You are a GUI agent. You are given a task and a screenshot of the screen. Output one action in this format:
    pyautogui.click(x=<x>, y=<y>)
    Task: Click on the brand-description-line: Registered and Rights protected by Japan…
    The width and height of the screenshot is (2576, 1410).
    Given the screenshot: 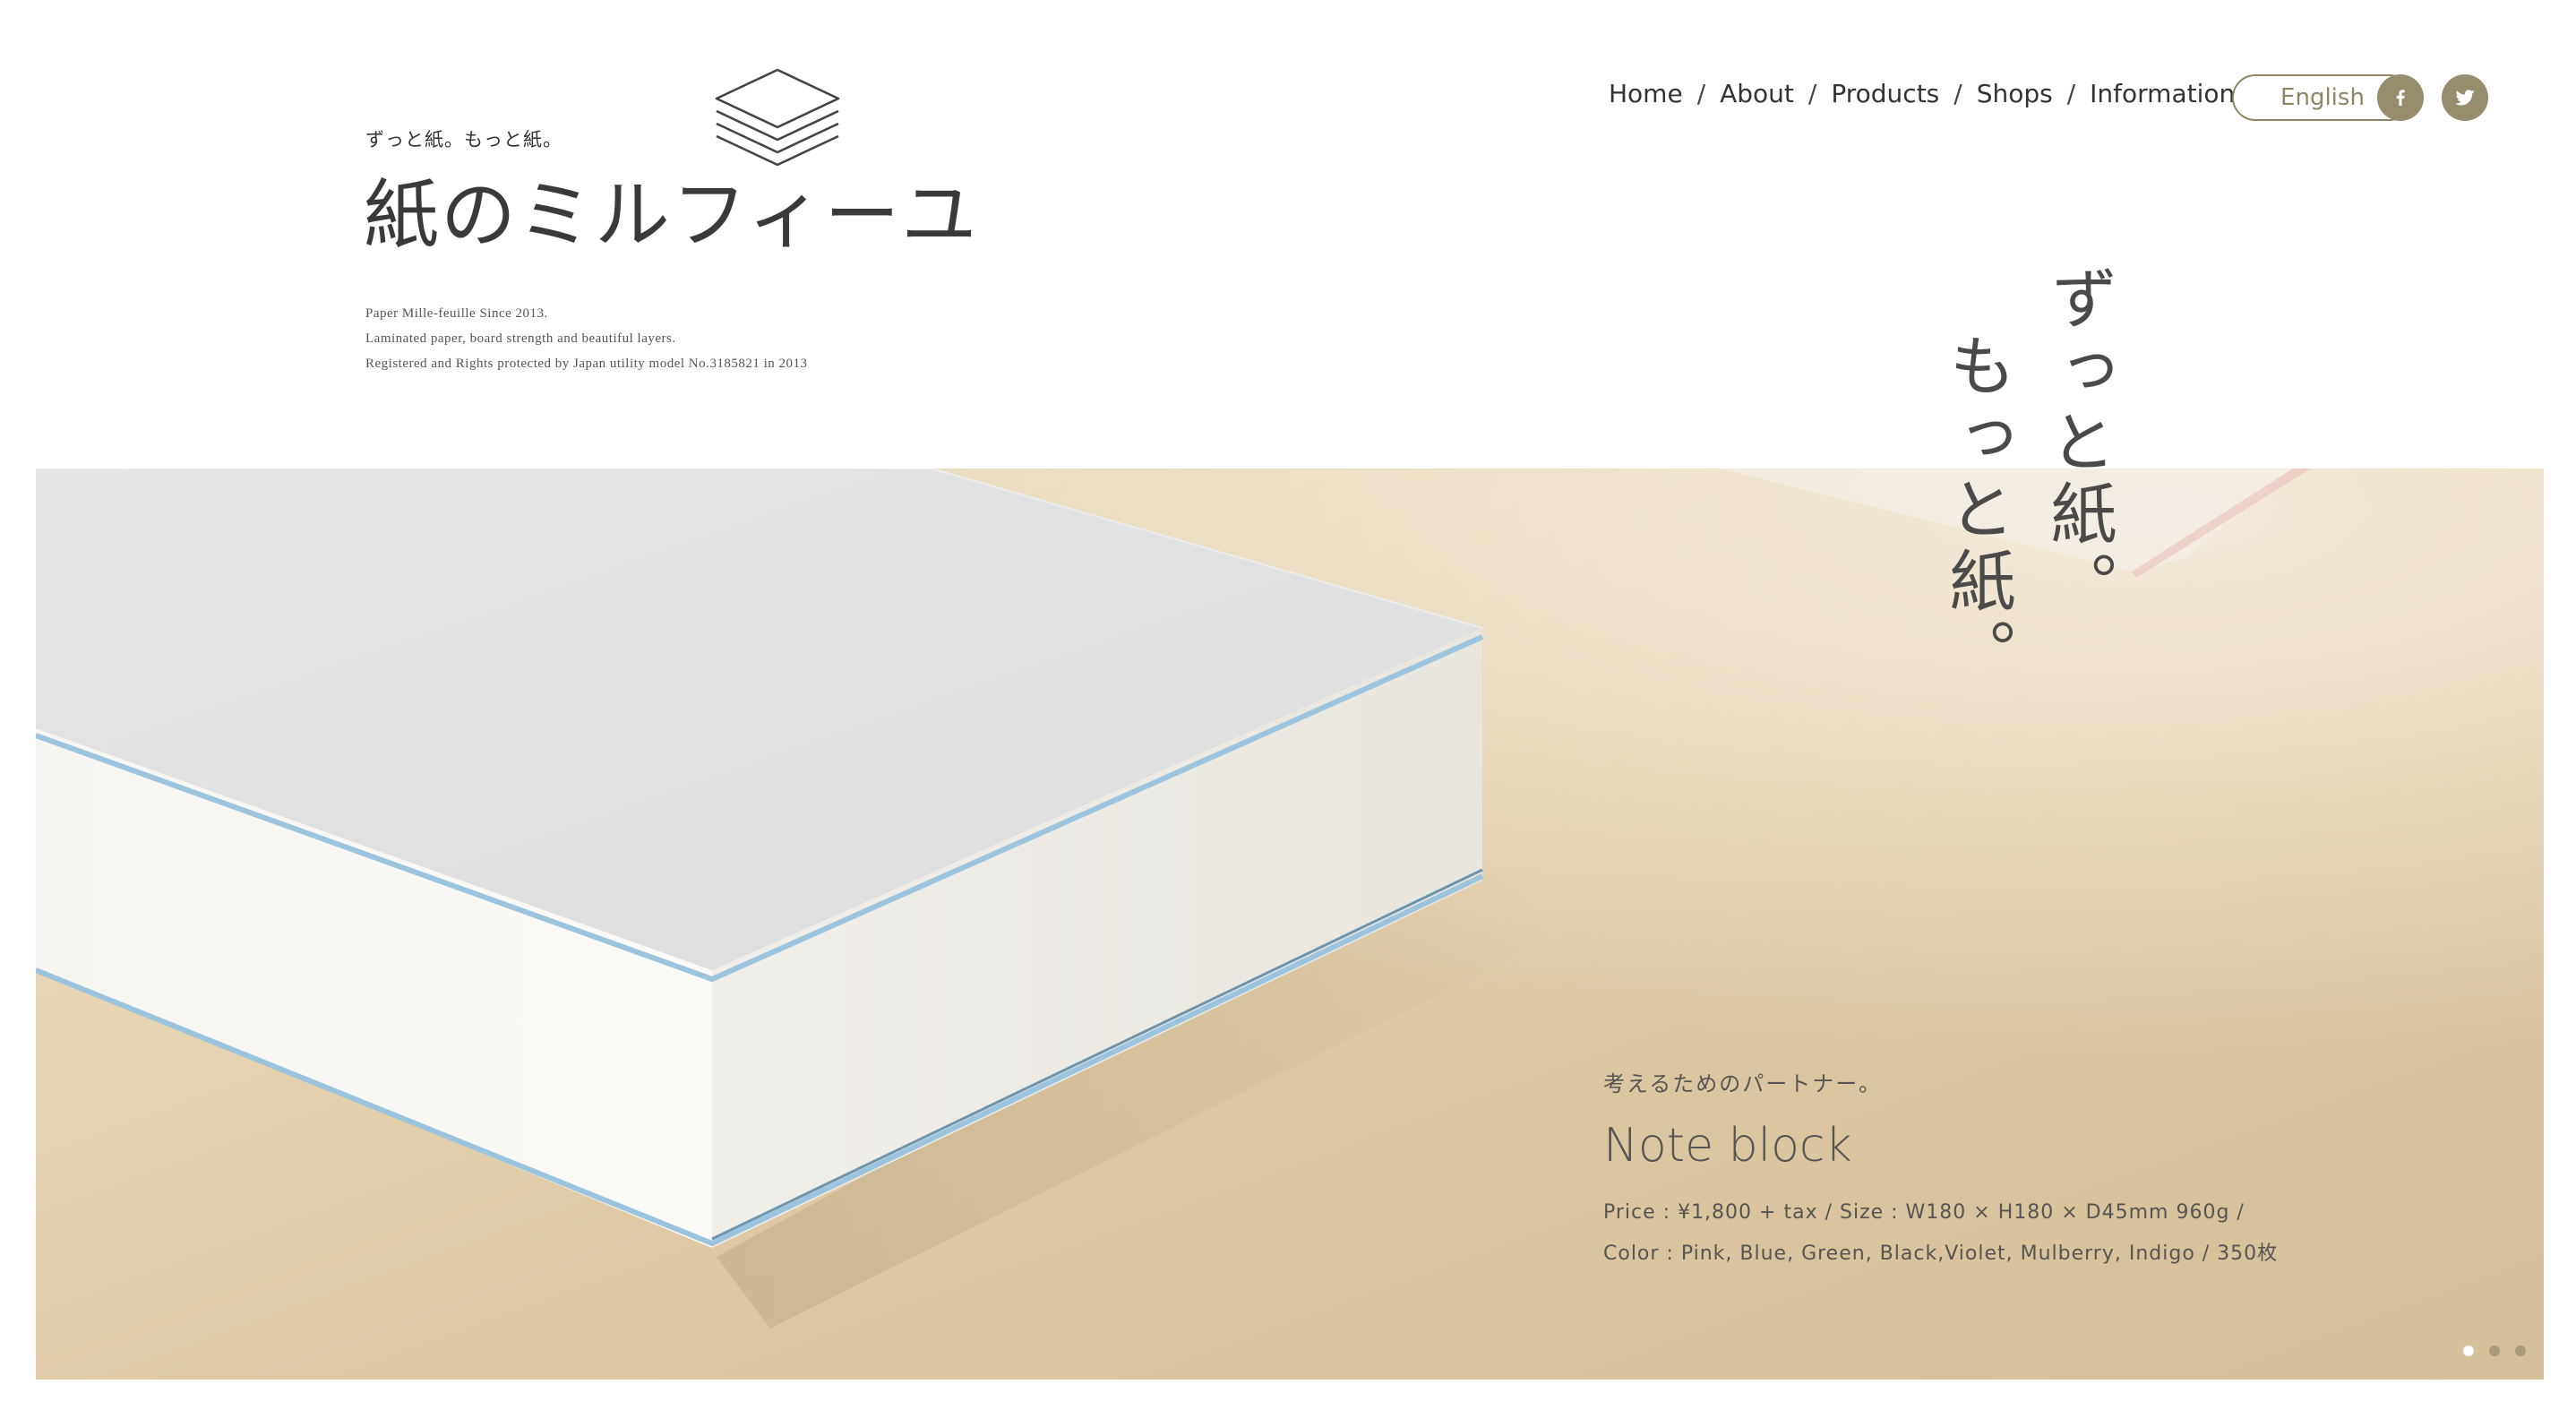 What is the action you would take?
    pyautogui.click(x=586, y=364)
    